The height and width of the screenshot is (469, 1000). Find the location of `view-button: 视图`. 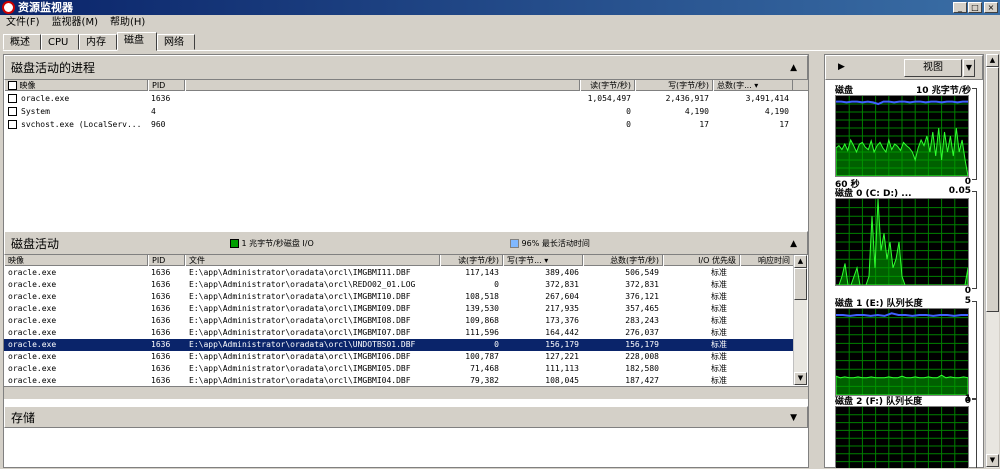

view-button: 视图 is located at coordinates (933, 68).